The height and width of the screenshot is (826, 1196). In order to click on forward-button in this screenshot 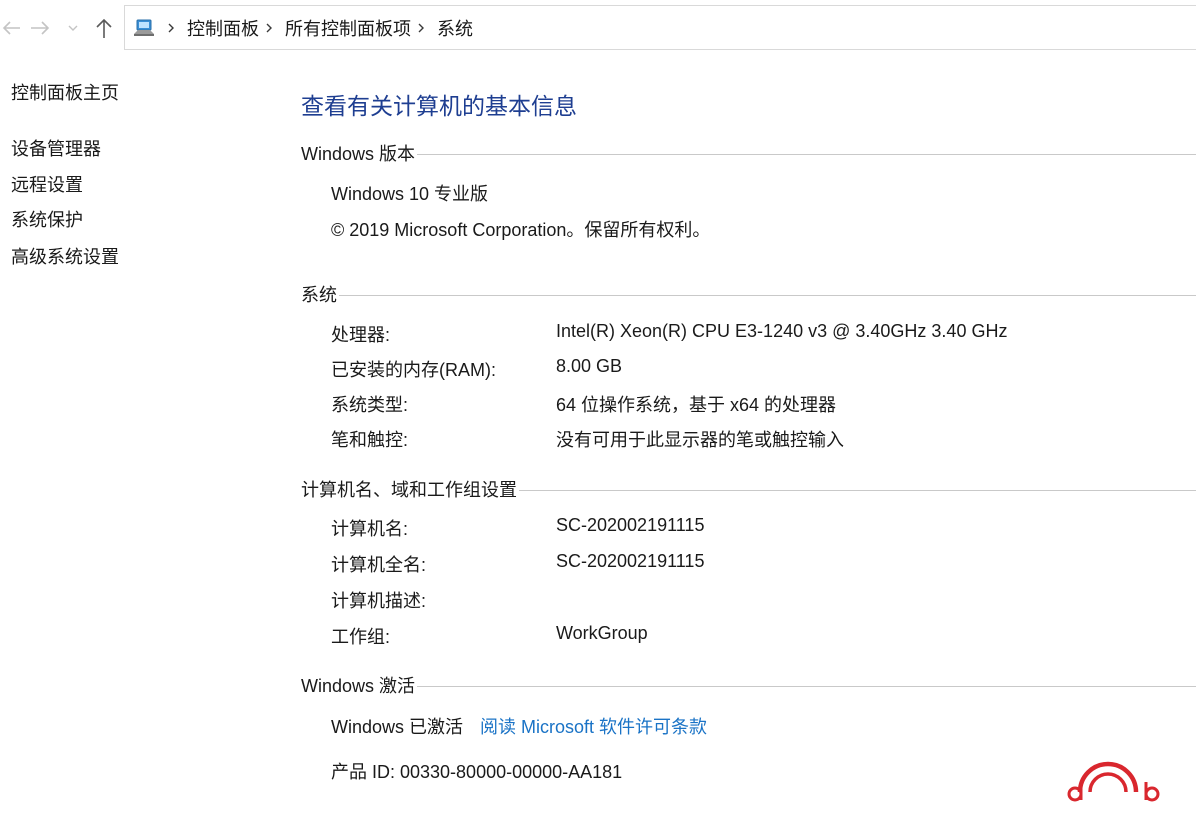, I will do `click(40, 28)`.